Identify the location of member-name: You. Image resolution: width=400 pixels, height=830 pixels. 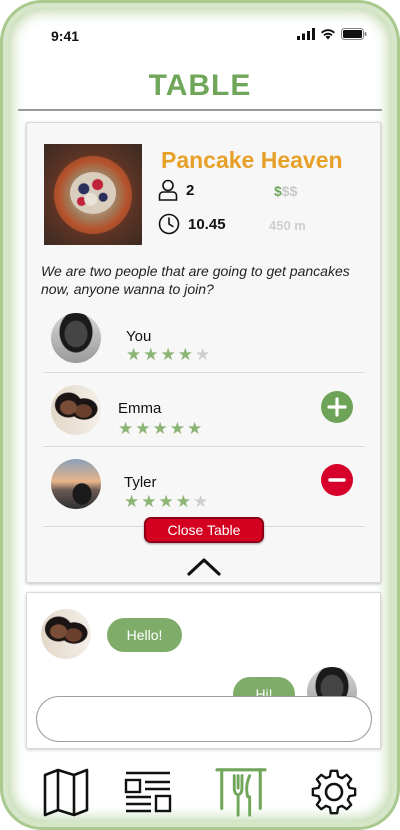
(139, 336).